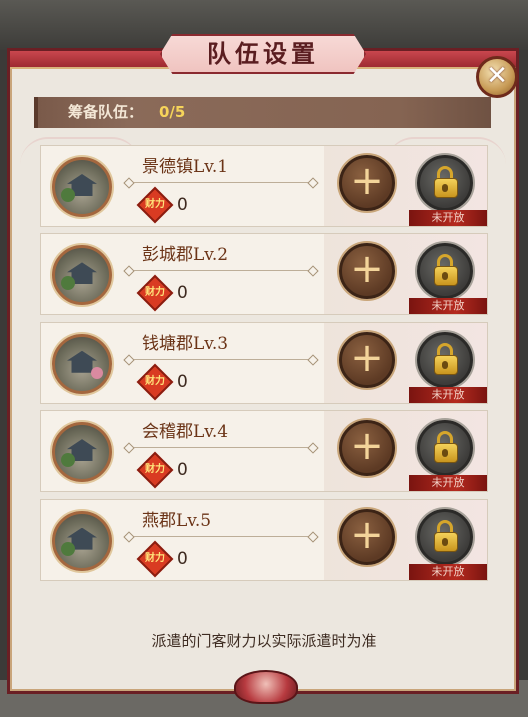  Describe the element at coordinates (185, 255) in the screenshot. I see `city-name: 彭城郡Lv.2` at that location.